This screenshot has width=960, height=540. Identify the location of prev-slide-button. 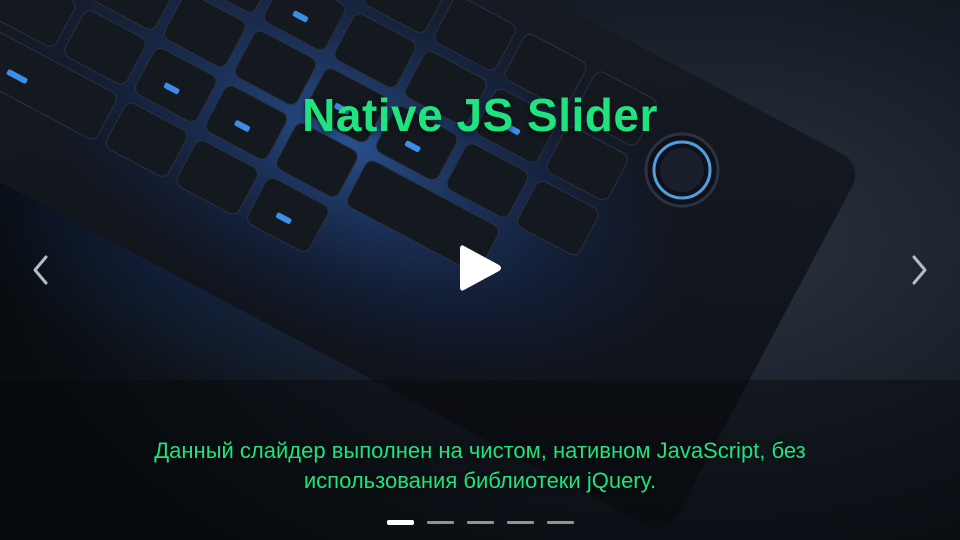
(40, 270).